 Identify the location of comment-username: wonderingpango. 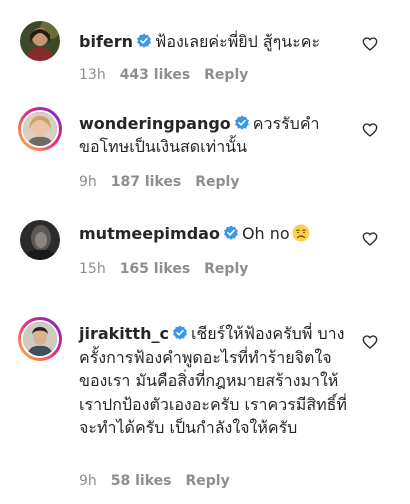
(155, 123).